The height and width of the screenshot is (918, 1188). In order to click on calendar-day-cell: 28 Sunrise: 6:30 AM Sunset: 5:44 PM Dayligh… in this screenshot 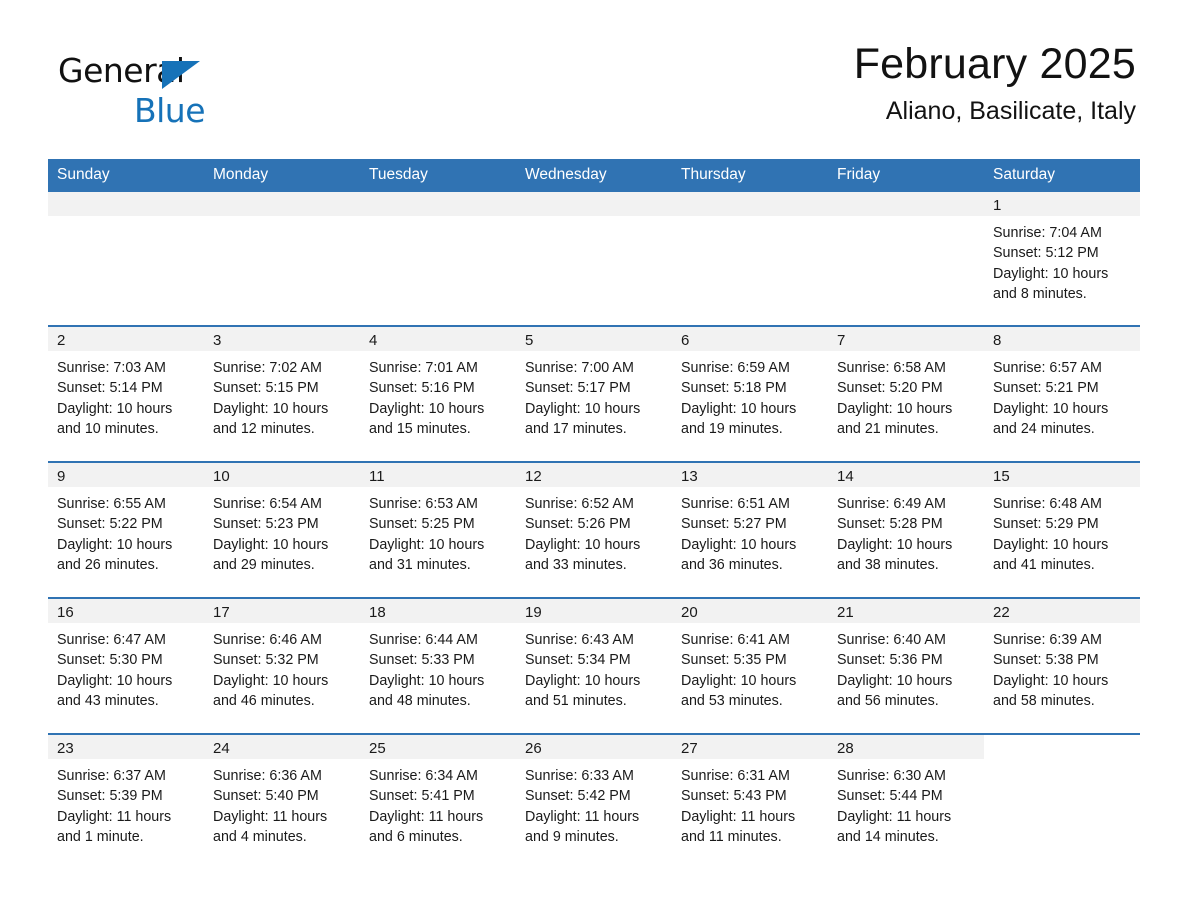, I will do `click(906, 801)`.